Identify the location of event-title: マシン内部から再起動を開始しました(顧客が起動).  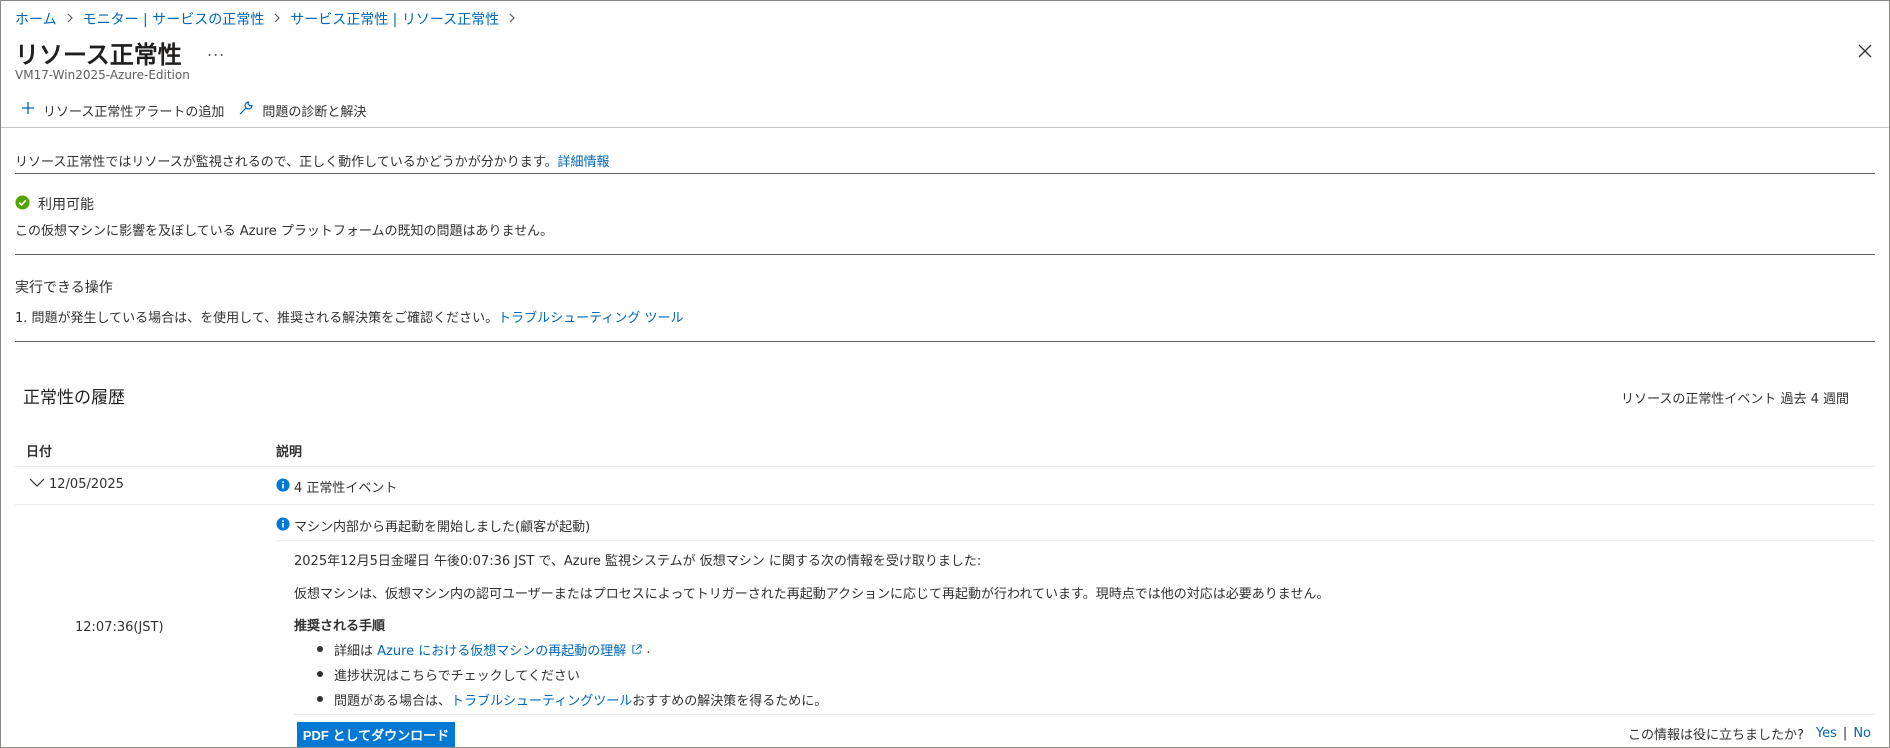
(433, 525).